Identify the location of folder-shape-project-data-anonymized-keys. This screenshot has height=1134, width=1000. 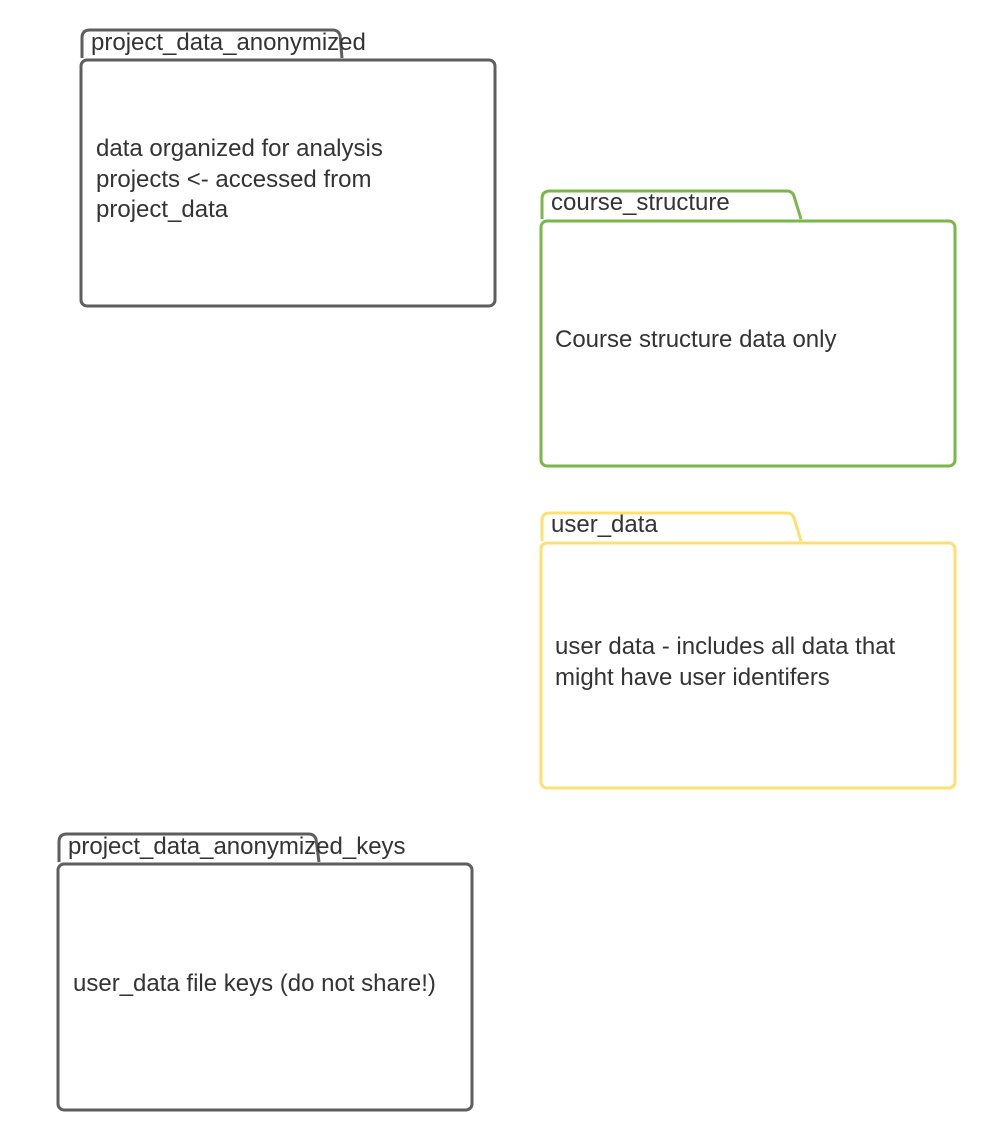
(265, 972).